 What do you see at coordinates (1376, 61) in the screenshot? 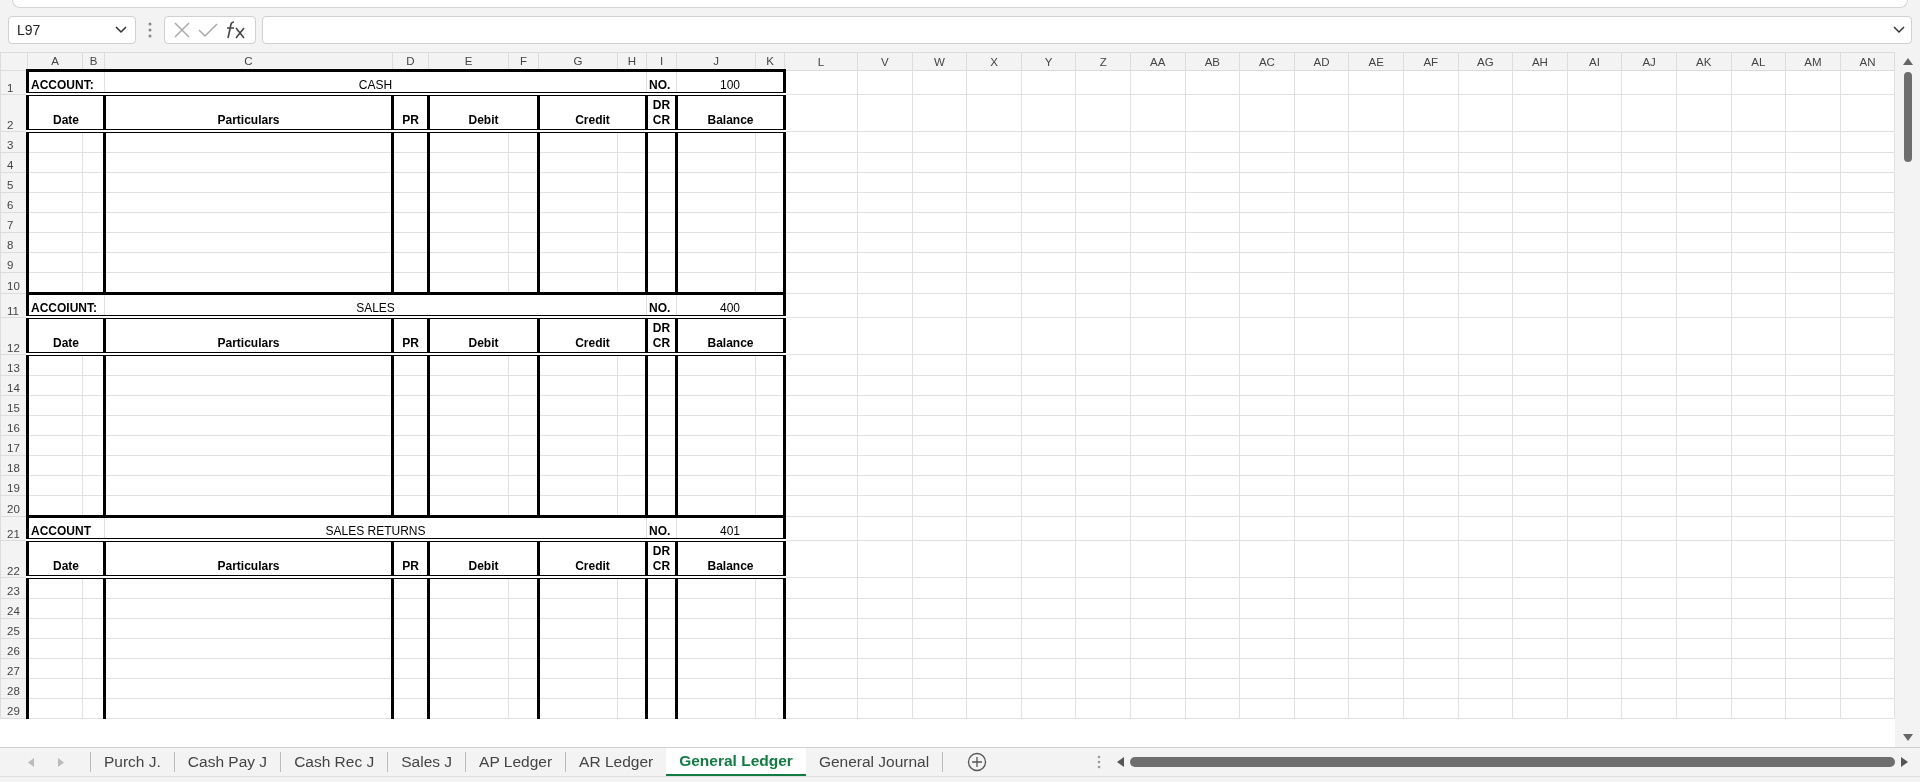
I see `column-header: AE` at bounding box center [1376, 61].